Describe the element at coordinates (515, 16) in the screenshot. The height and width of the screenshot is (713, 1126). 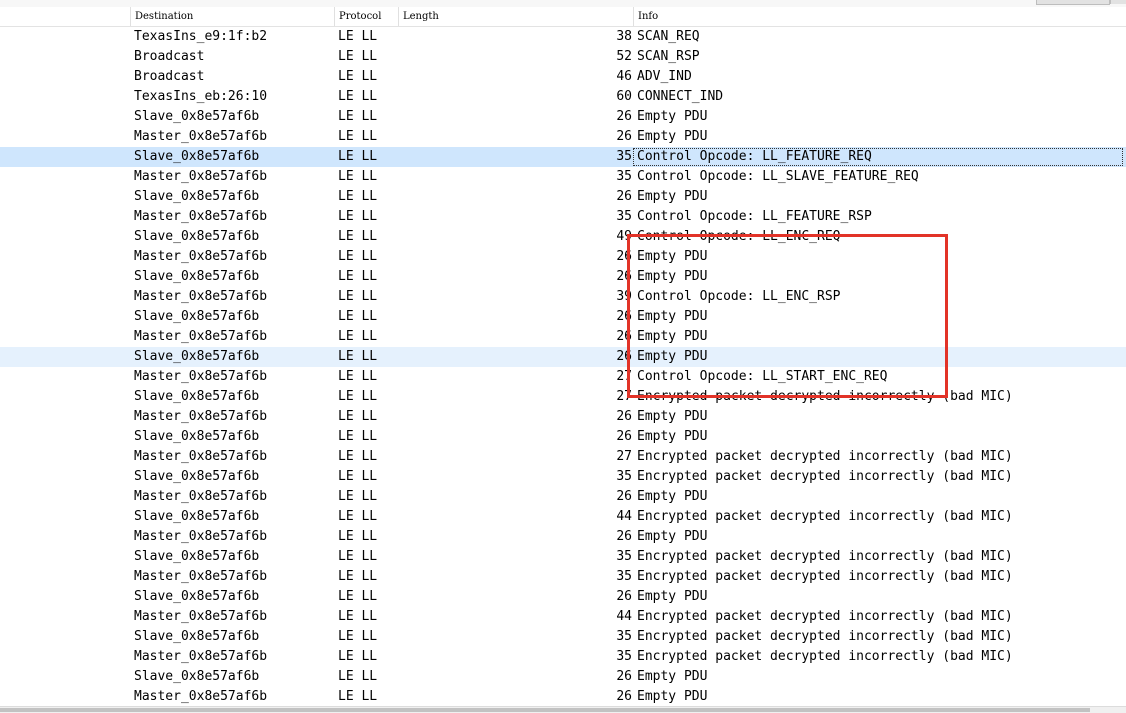
I see `column-header-length: Length` at that location.